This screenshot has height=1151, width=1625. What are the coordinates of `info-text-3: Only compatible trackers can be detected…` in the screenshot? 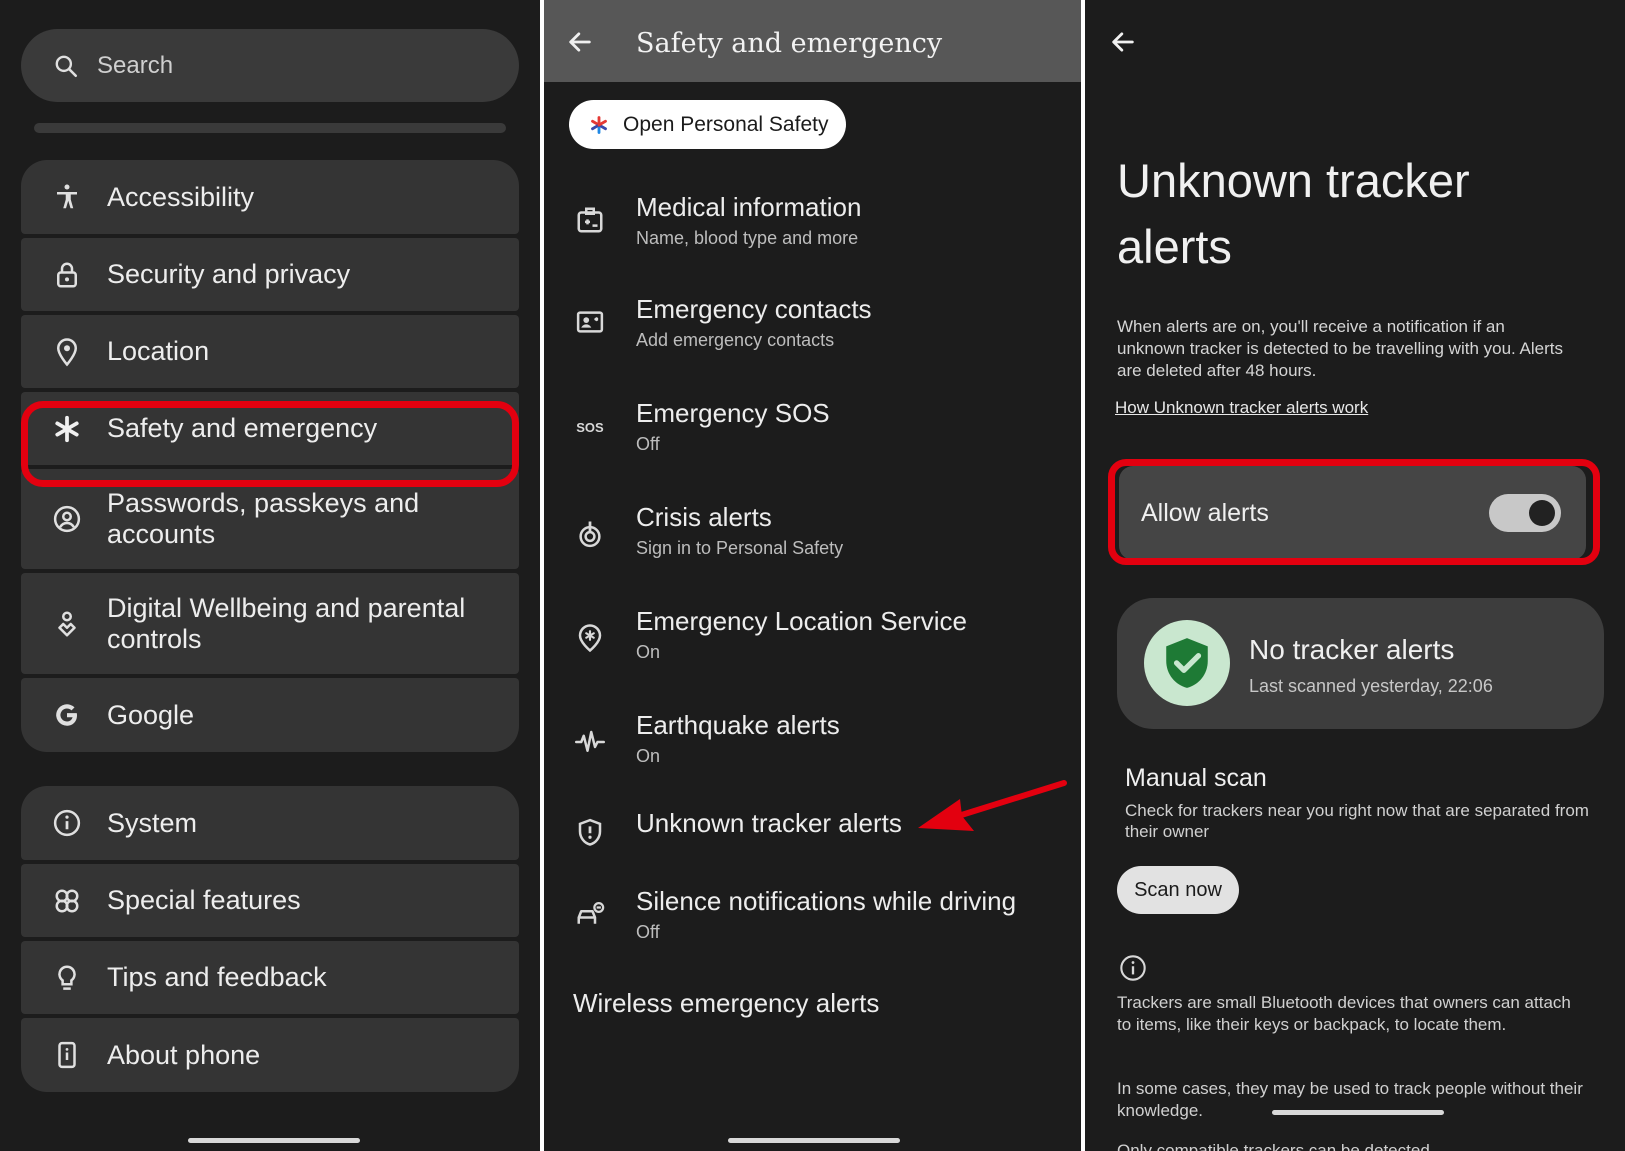 It's located at (1276, 1146).